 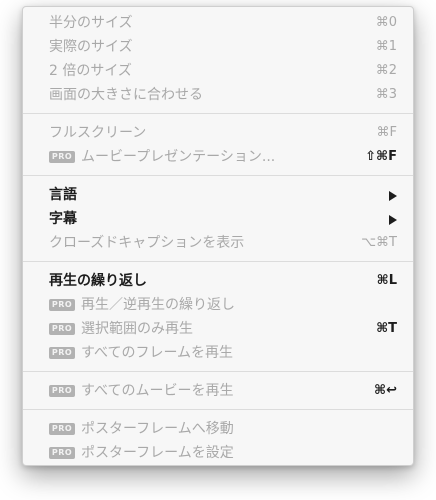 What do you see at coordinates (218, 195) in the screenshot?
I see `menu-item-language: 言語` at bounding box center [218, 195].